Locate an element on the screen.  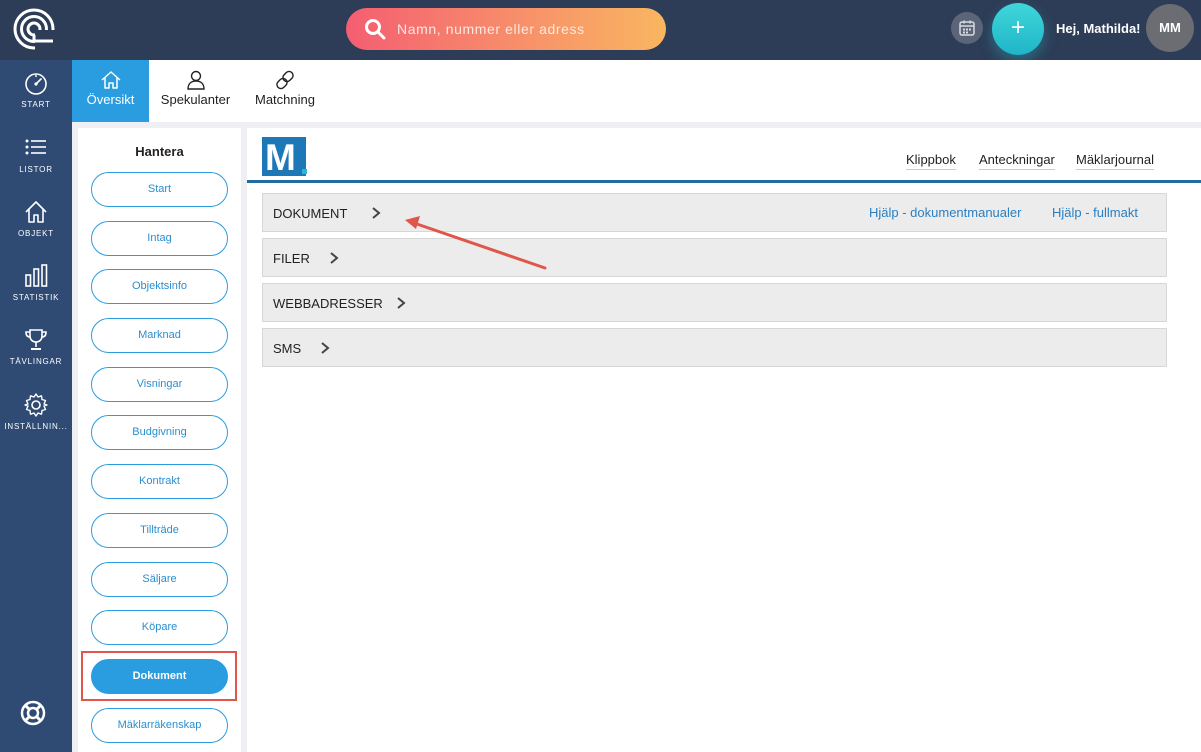
lifebuoy-icon is located at coordinates (33, 713).